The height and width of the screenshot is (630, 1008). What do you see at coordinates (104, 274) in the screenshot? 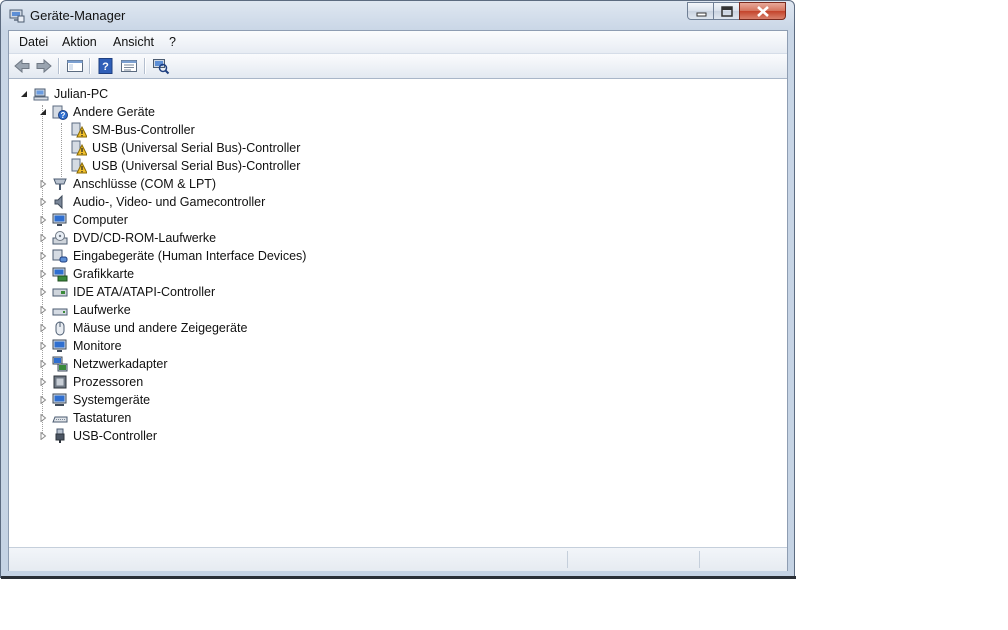
I see `tree-node-label: Grafikkarte` at bounding box center [104, 274].